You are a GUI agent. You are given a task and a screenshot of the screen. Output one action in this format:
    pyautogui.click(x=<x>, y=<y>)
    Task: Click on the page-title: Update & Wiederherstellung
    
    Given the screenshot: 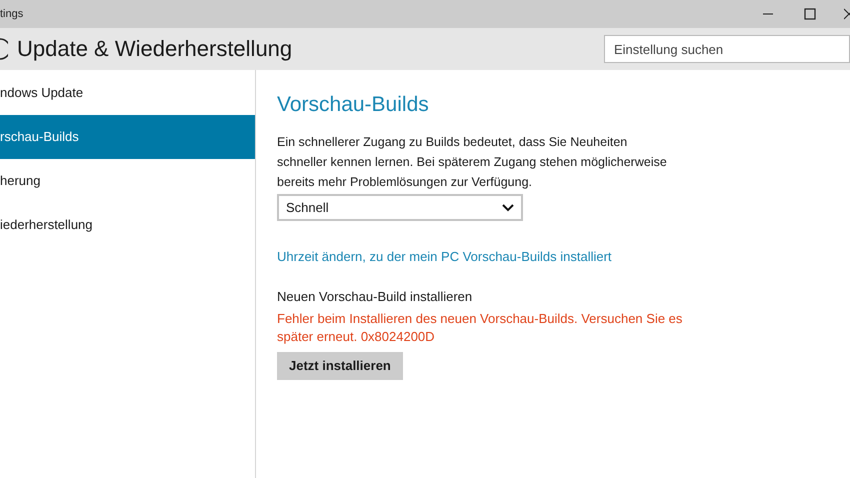 What is the action you would take?
    pyautogui.click(x=154, y=49)
    